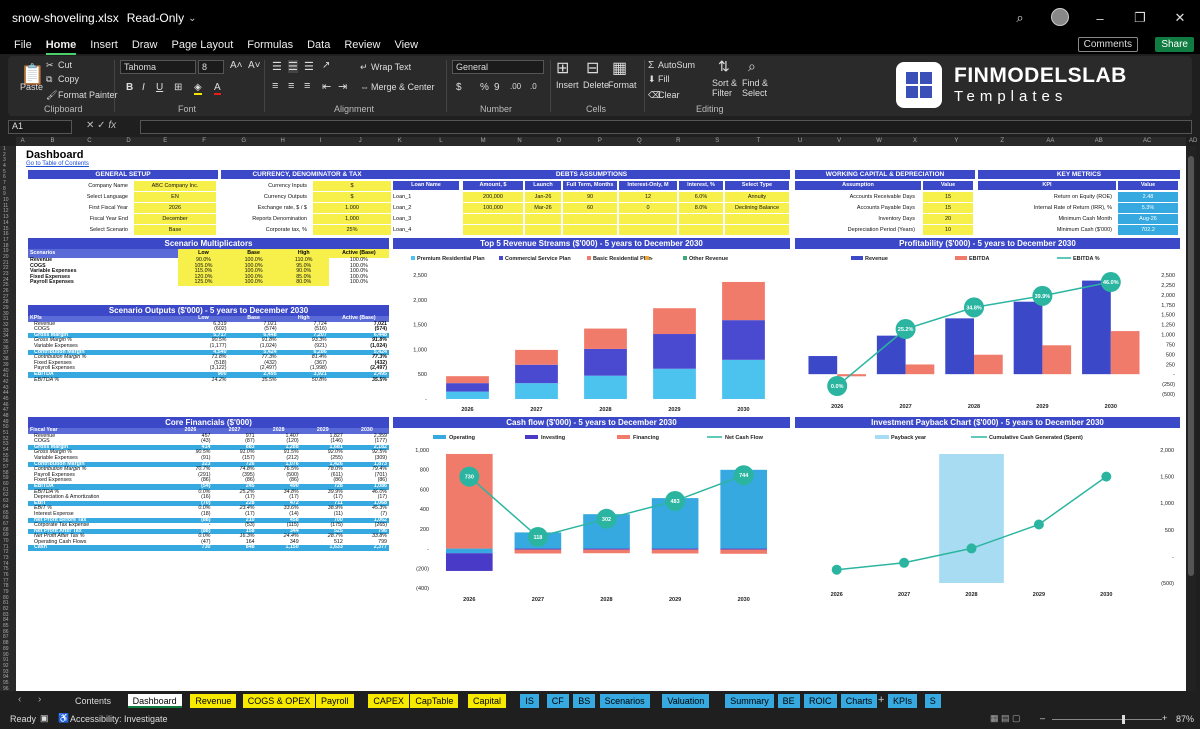 The image size is (1200, 729). I want to click on cut-button: Cut, so click(65, 65).